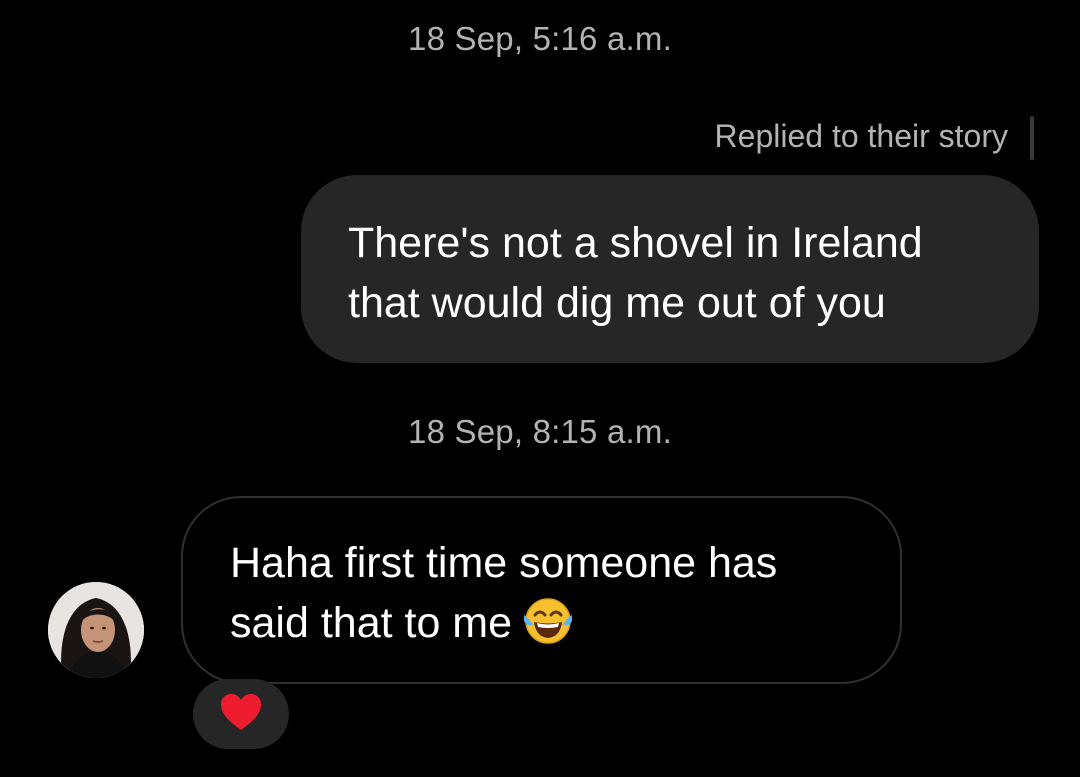 The width and height of the screenshot is (1080, 777). I want to click on replied-to-story-label: Replied to their story, so click(861, 136).